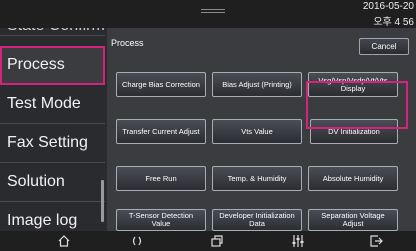  What do you see at coordinates (161, 178) in the screenshot?
I see `free-run-button: Free Run` at bounding box center [161, 178].